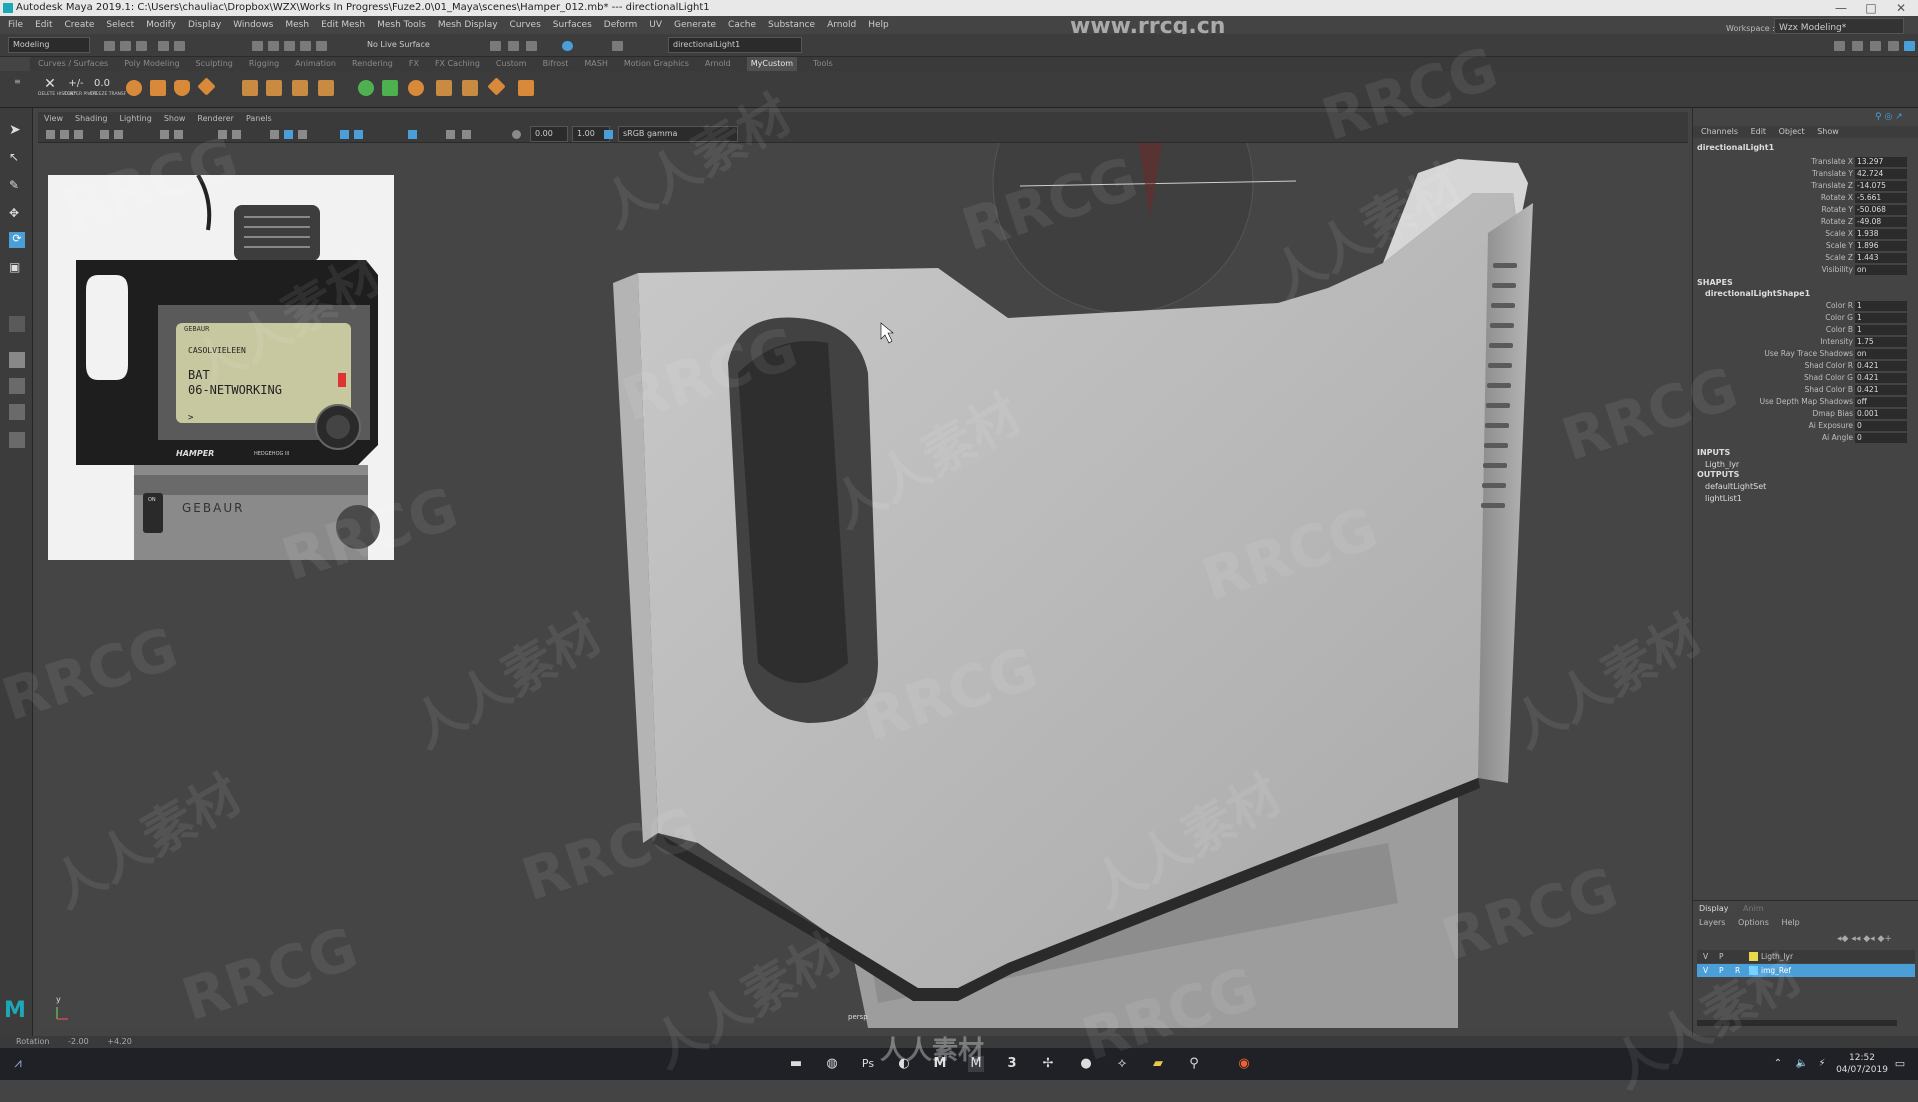  What do you see at coordinates (772, 64) in the screenshot?
I see `shelf-tab-mycustom: MyCustom` at bounding box center [772, 64].